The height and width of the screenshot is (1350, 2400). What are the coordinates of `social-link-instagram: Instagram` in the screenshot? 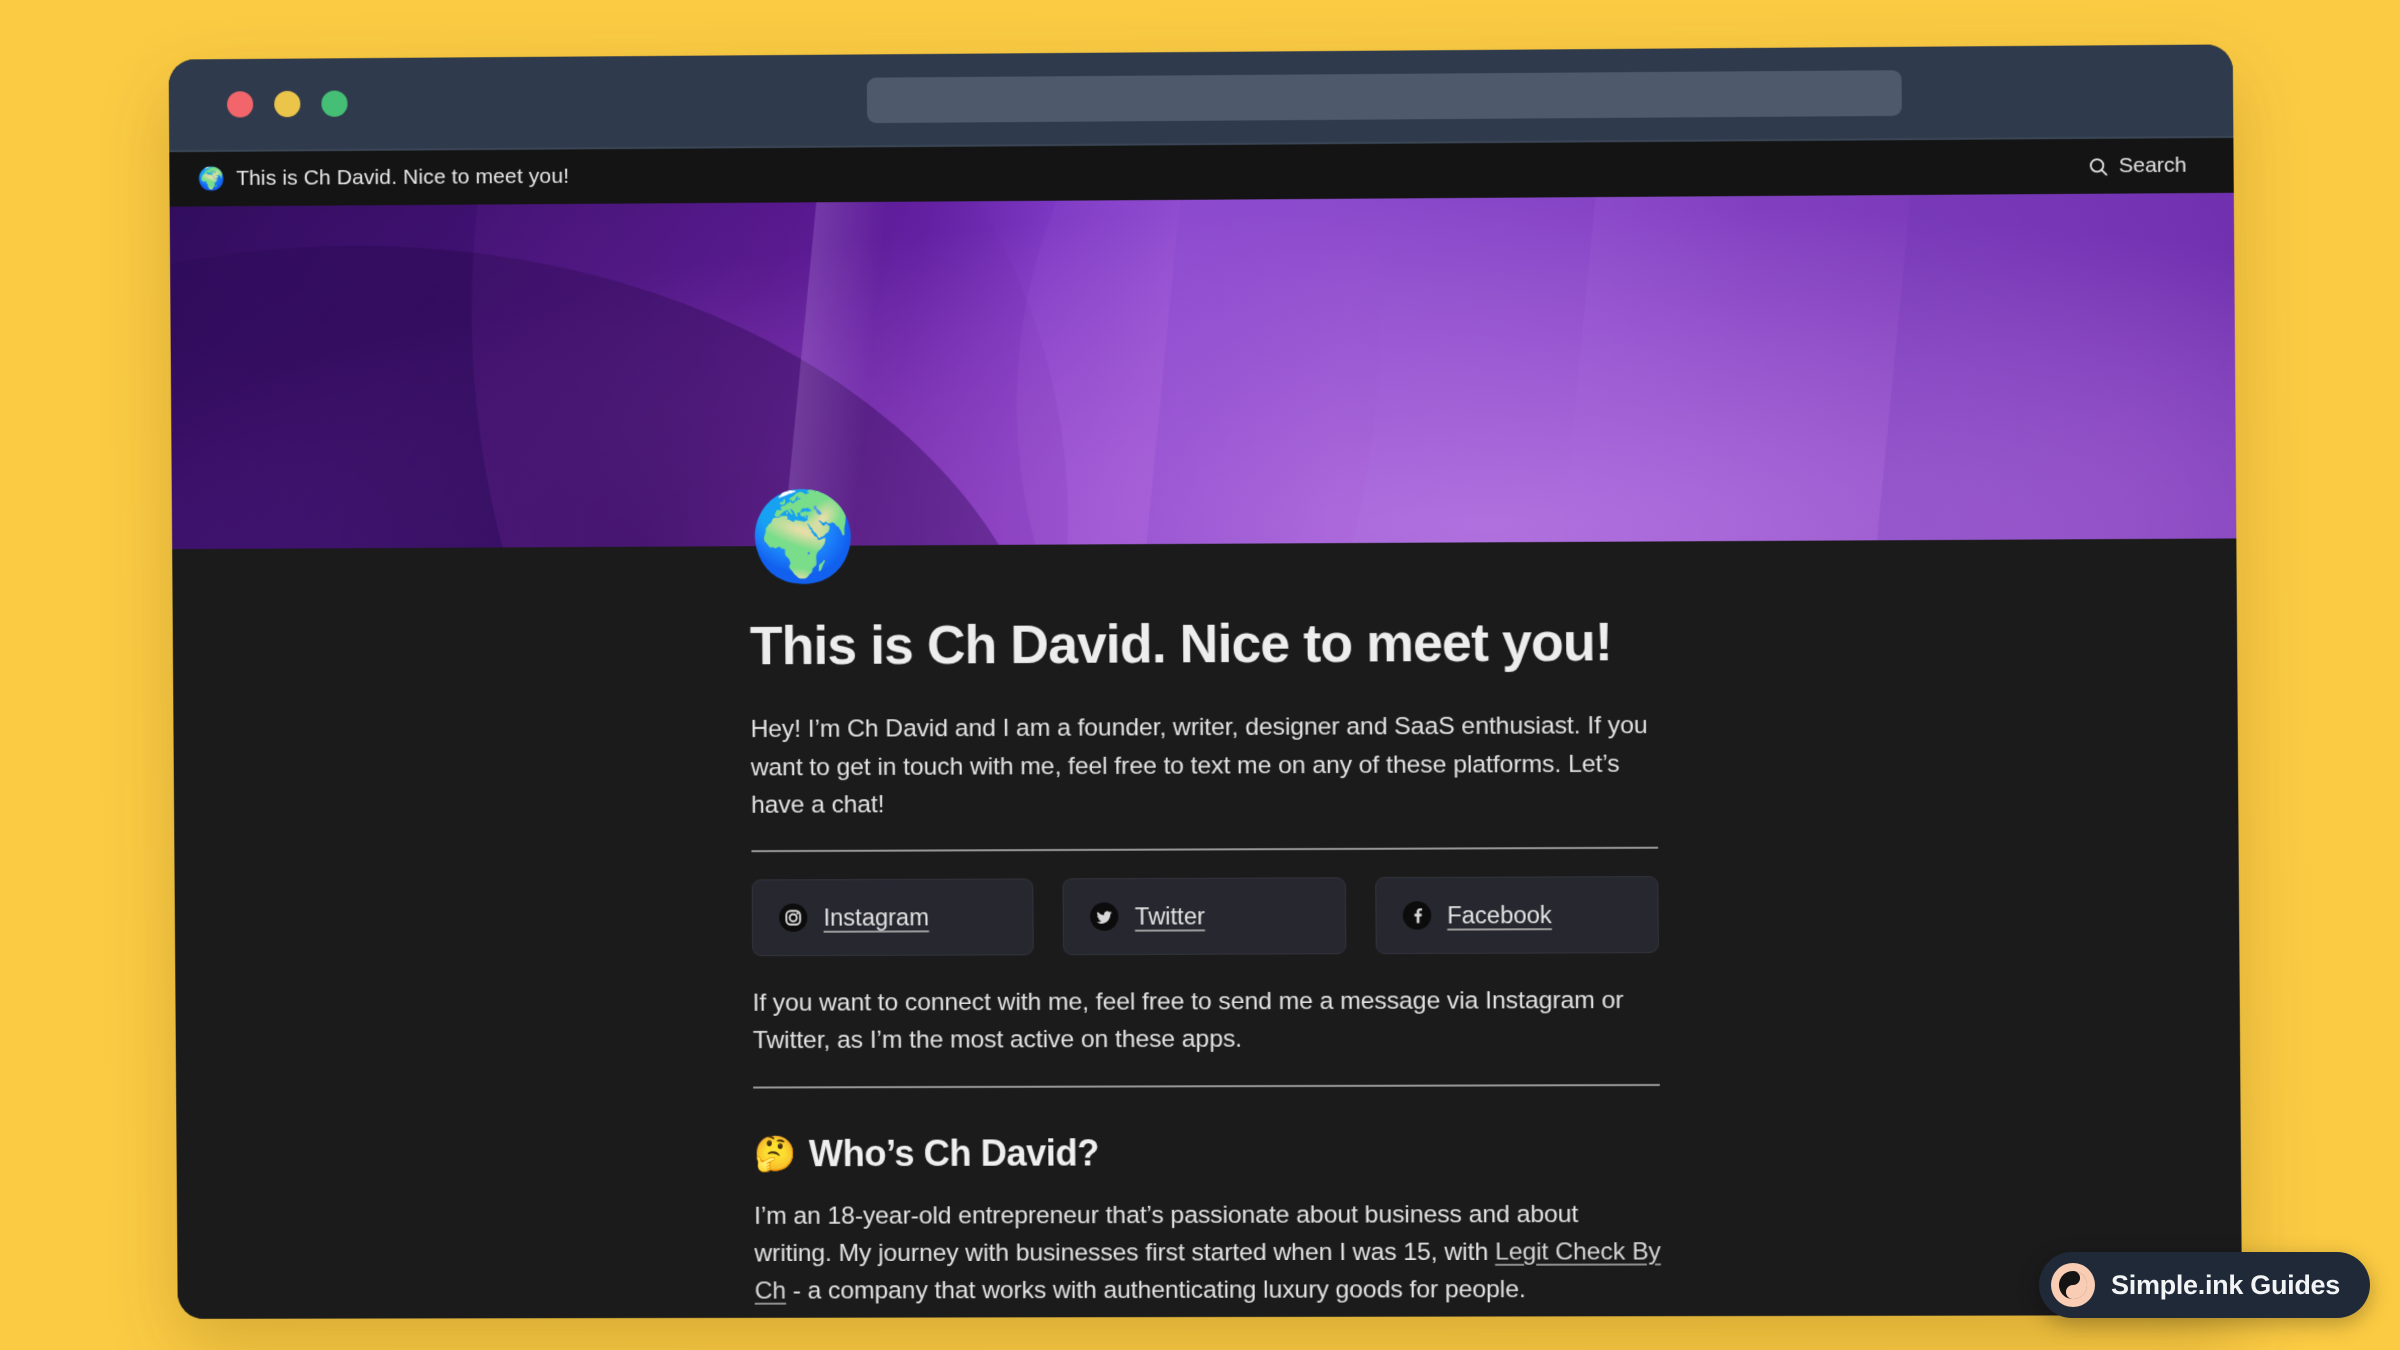 It's located at (893, 917).